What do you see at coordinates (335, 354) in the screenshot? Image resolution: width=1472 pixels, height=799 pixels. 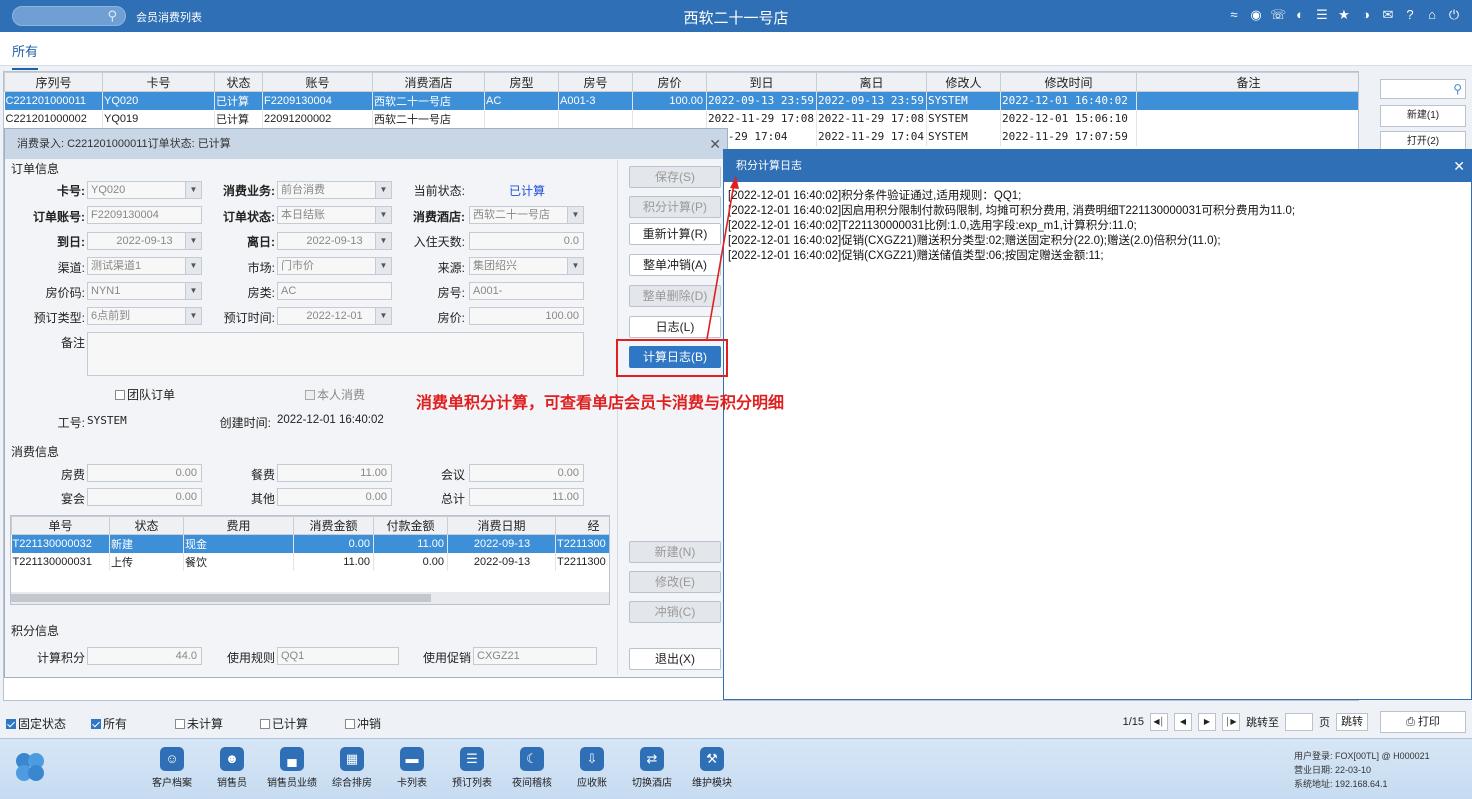 I see `remark-textarea` at bounding box center [335, 354].